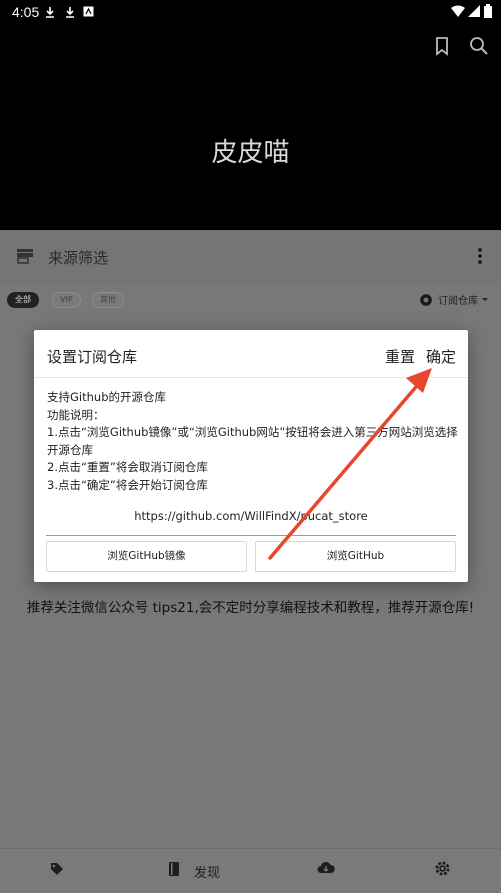  I want to click on description-line: 支持Github的开源仓库, so click(106, 397).